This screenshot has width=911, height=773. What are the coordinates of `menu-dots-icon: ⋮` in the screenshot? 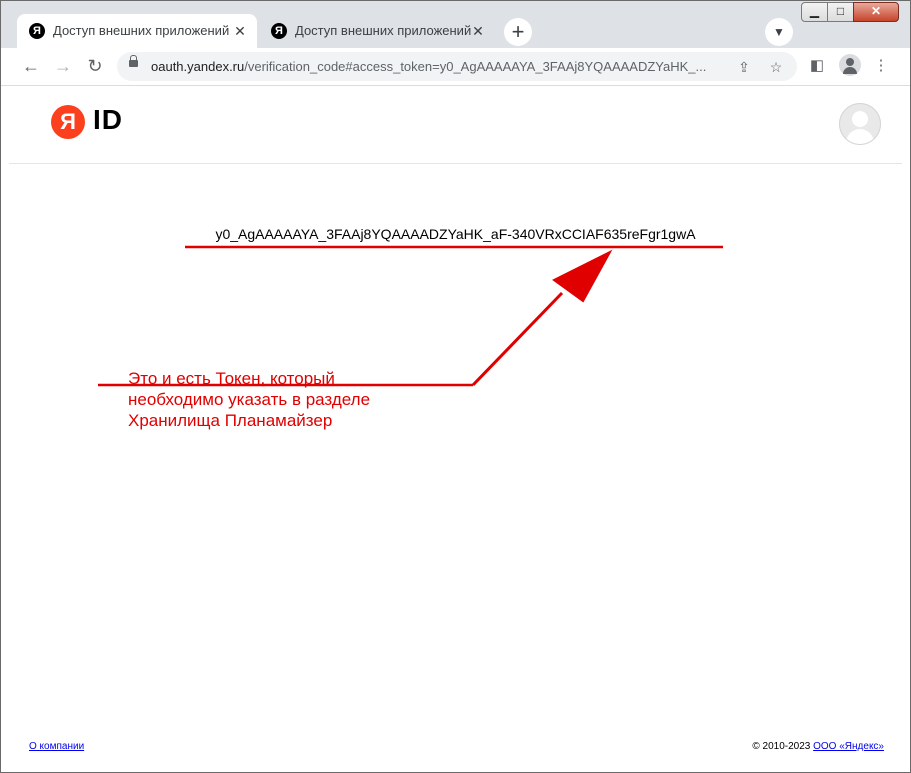 It's located at (881, 66).